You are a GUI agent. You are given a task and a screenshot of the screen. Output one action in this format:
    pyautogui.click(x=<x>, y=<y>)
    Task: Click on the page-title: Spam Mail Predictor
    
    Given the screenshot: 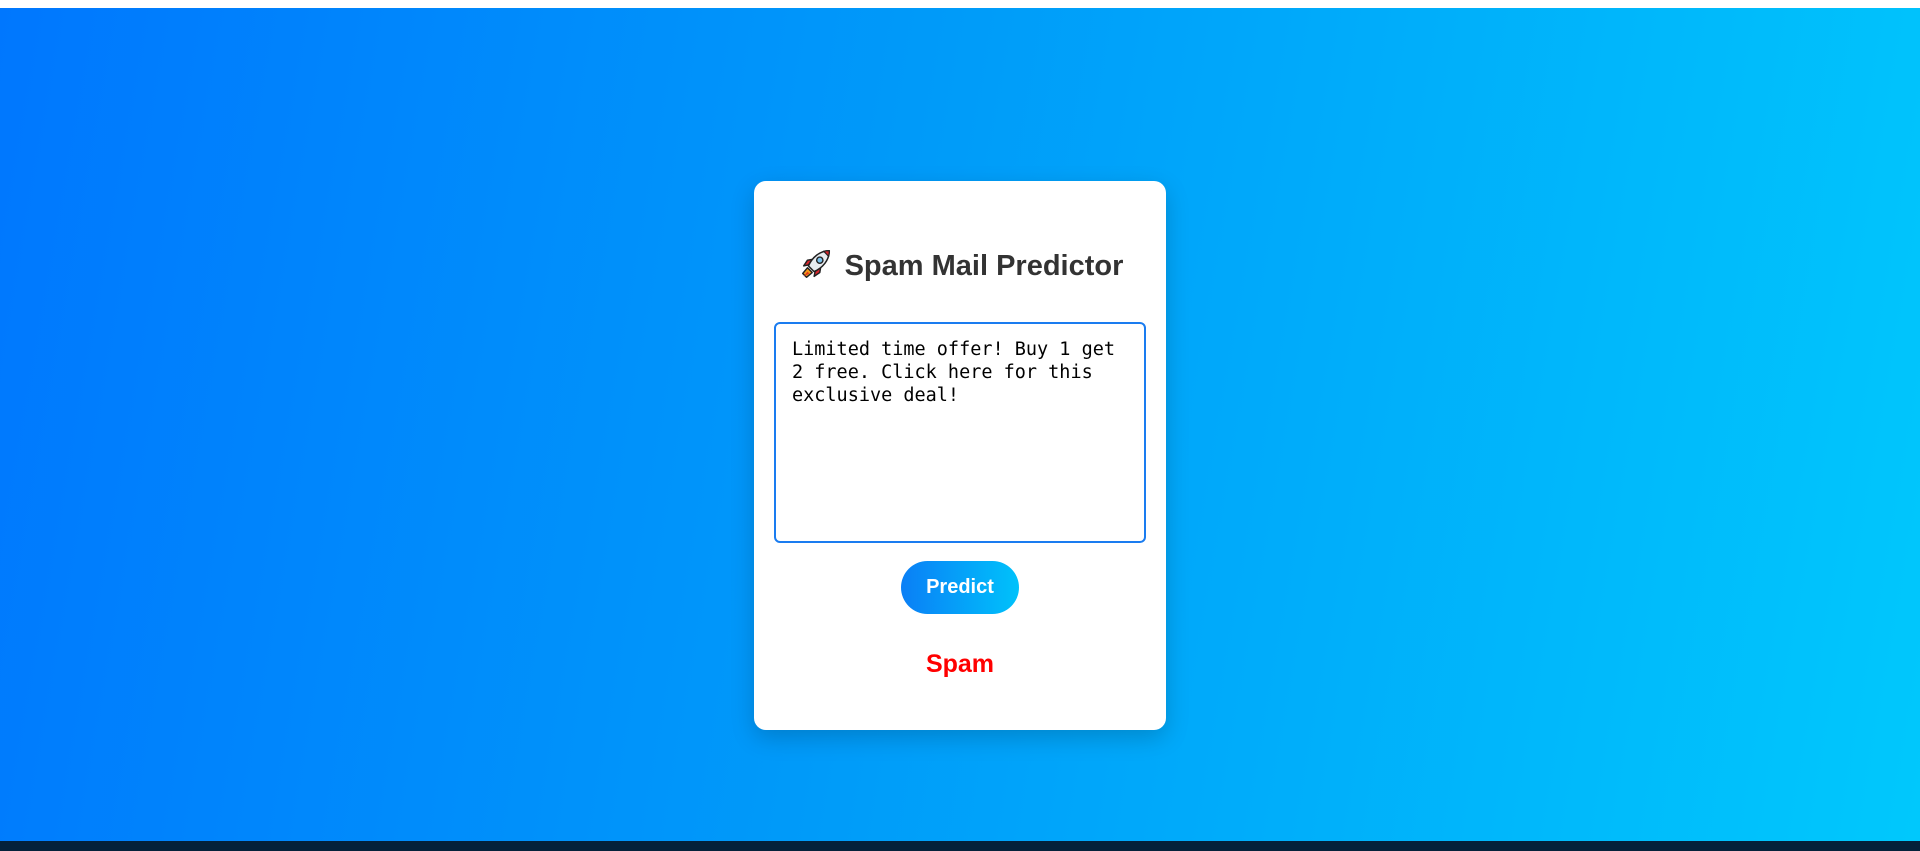 What is the action you would take?
    pyautogui.click(x=960, y=264)
    